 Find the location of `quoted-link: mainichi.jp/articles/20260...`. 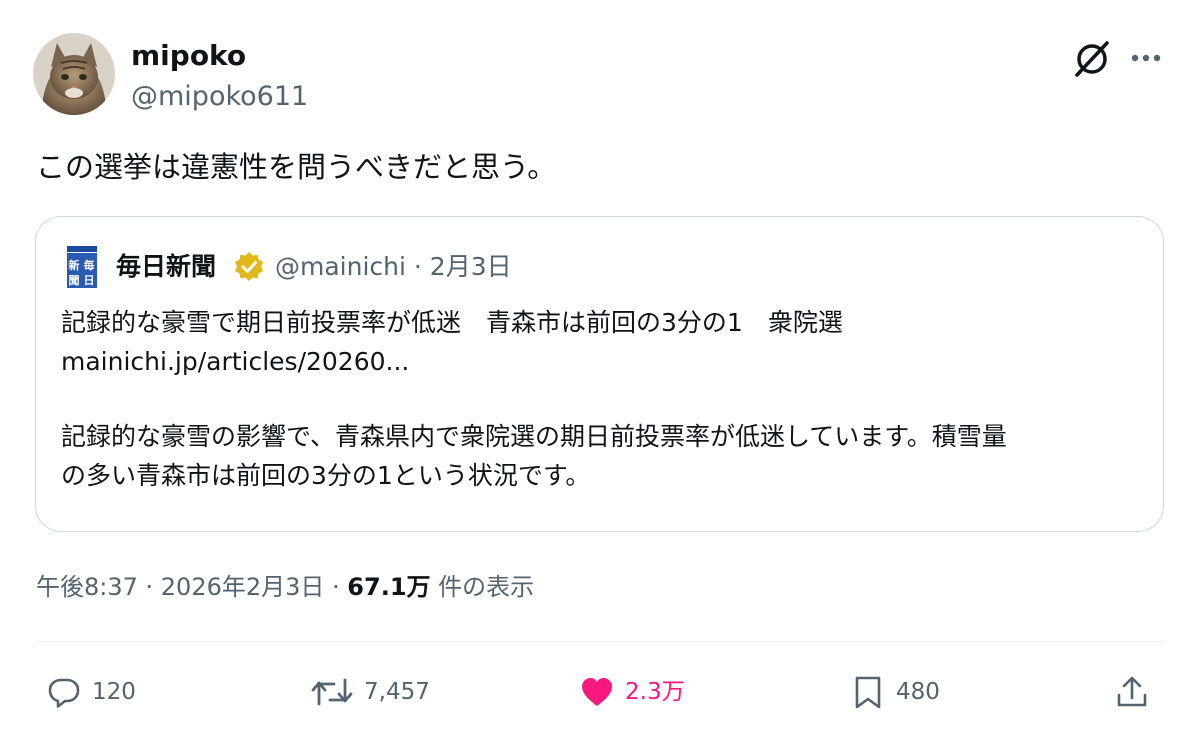

quoted-link: mainichi.jp/articles/20260... is located at coordinates (601, 361).